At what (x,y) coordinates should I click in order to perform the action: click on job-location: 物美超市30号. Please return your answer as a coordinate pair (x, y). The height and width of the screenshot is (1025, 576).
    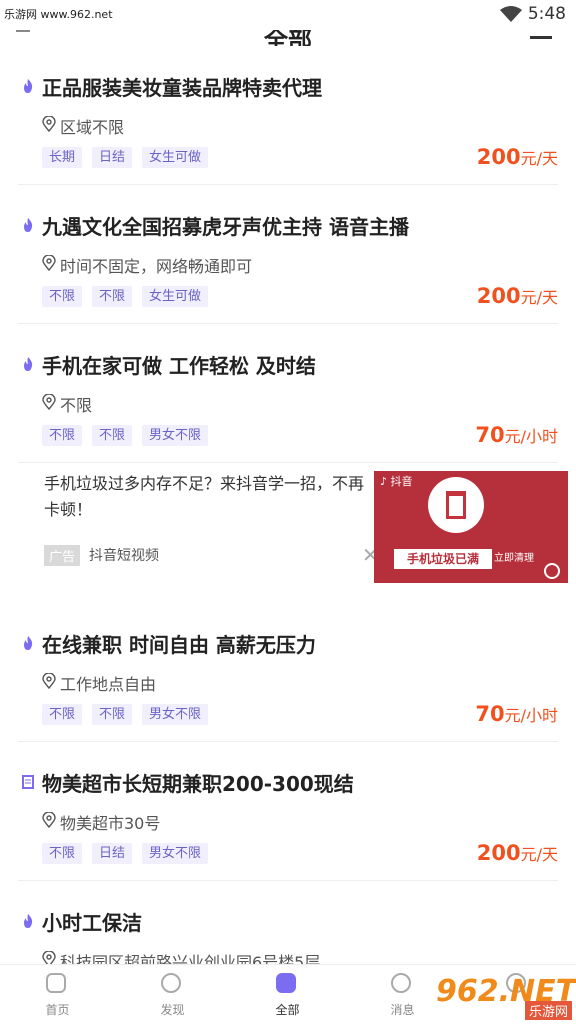
    Looking at the image, I should click on (110, 823).